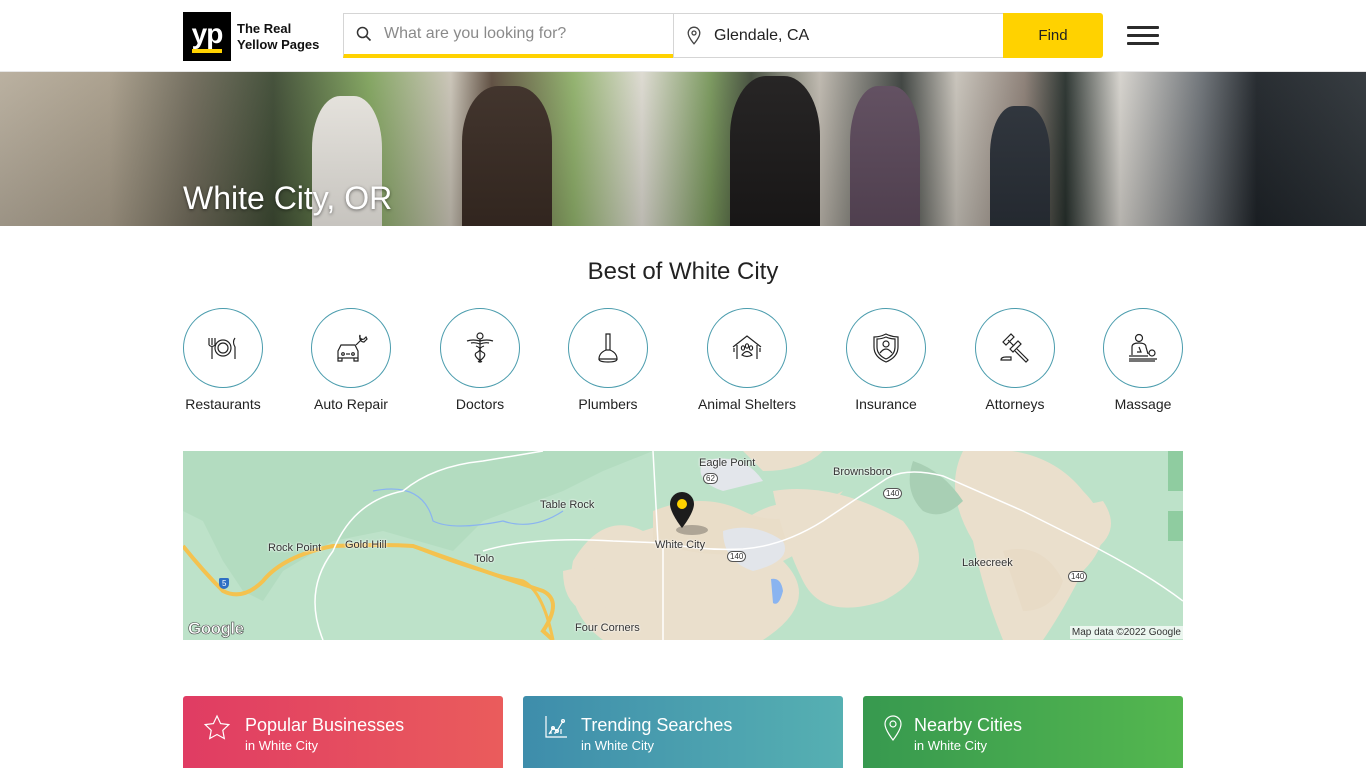 The width and height of the screenshot is (1366, 768). Describe the element at coordinates (1015, 404) in the screenshot. I see `category-label: Attorneys` at that location.